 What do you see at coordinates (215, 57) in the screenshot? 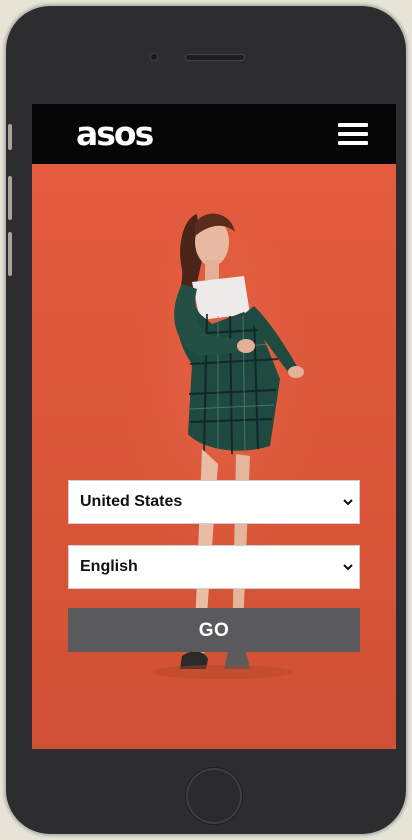
I see `earpiece-speaker` at bounding box center [215, 57].